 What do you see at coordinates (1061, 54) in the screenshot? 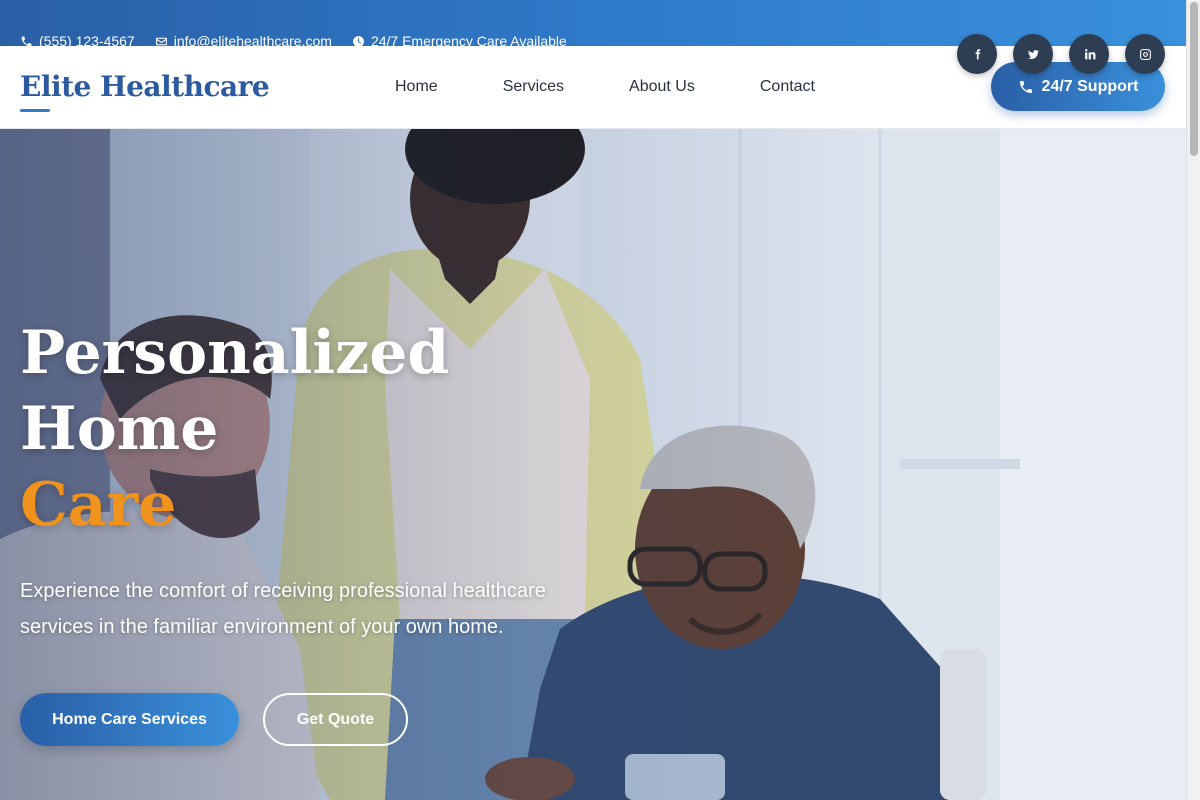
I see `social-links` at bounding box center [1061, 54].